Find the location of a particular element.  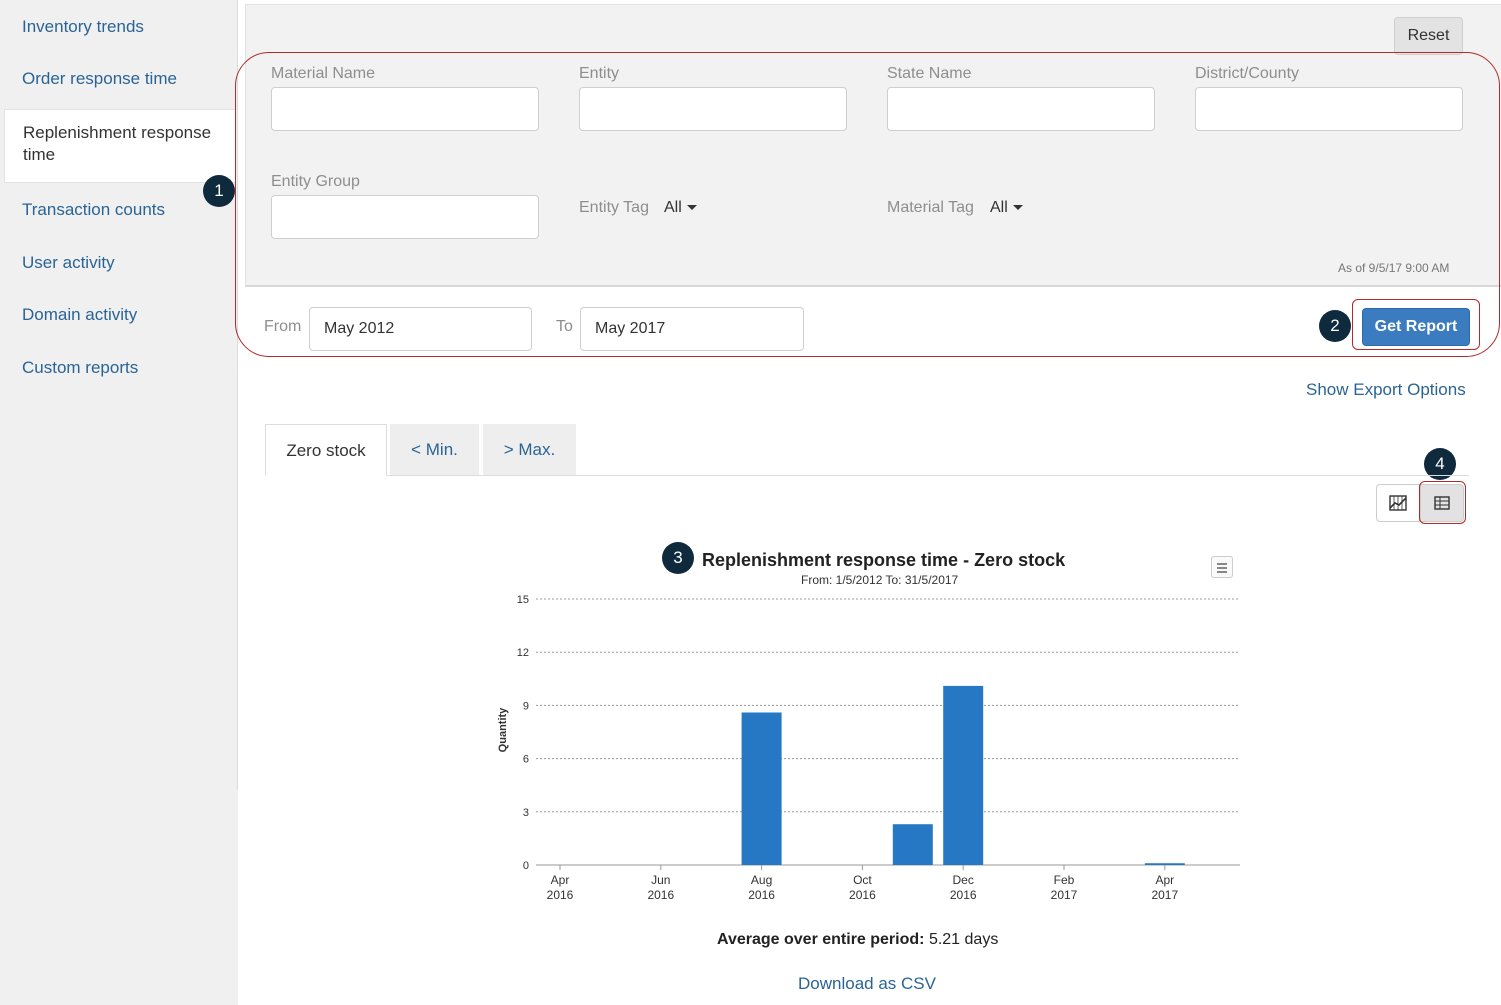

state-name-input is located at coordinates (1021, 109).